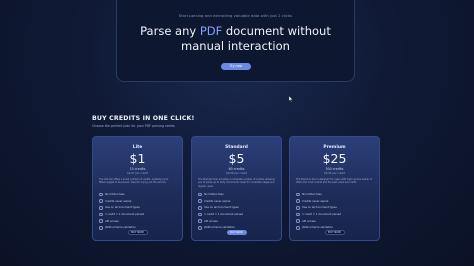 The height and width of the screenshot is (266, 474). I want to click on hero-title-accent: PDF, so click(211, 31).